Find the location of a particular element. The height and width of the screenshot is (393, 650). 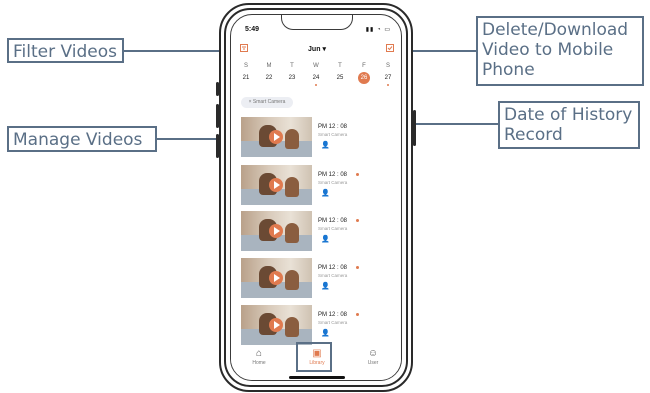

calendar-day-selected: 26 is located at coordinates (364, 78).